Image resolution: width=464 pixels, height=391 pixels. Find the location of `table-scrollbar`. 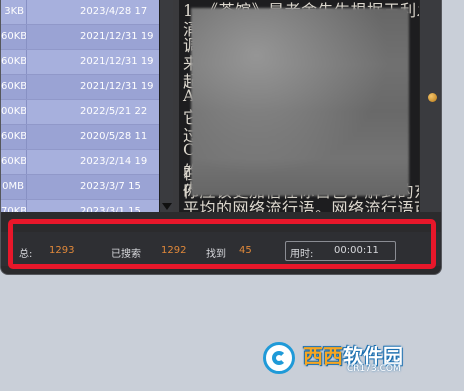

table-scrollbar is located at coordinates (166, 106).